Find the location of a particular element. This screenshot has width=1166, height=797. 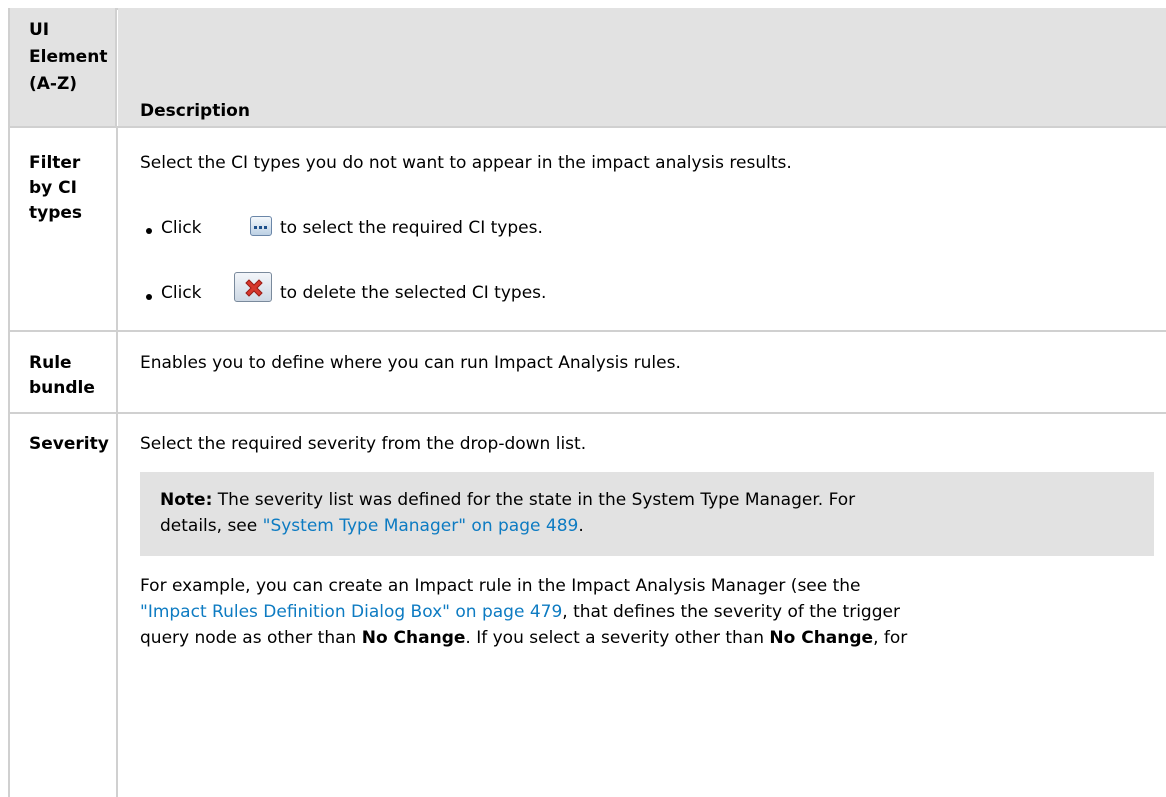

example-bold2: No Change is located at coordinates (821, 638).